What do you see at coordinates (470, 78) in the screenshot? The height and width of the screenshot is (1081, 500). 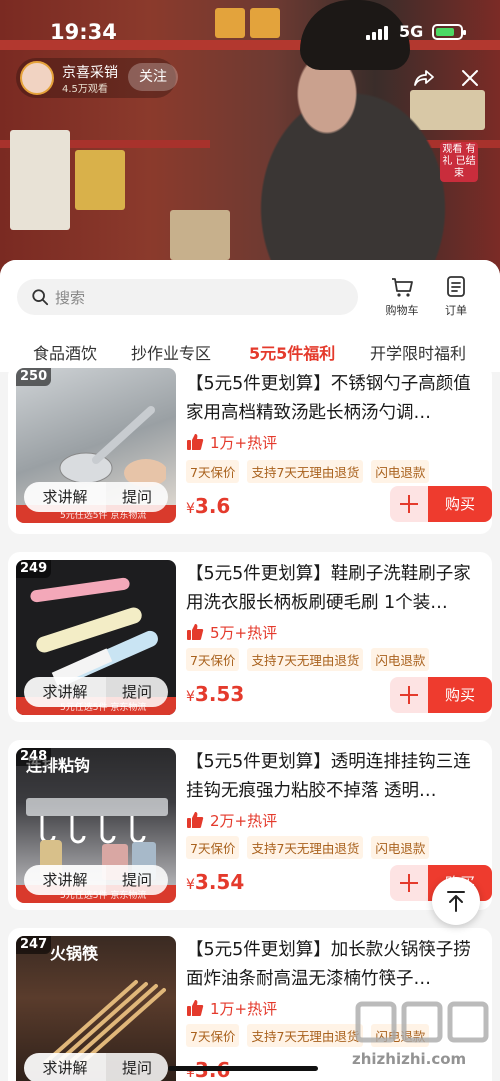 I see `close-icon` at bounding box center [470, 78].